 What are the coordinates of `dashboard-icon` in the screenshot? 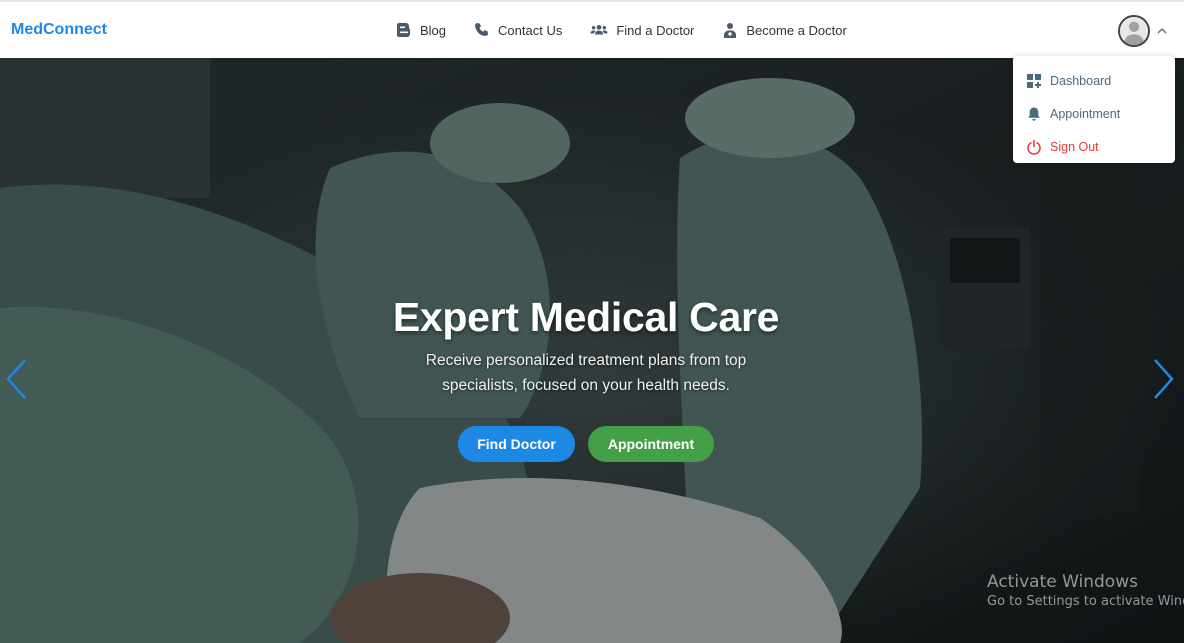 It's located at (1034, 80).